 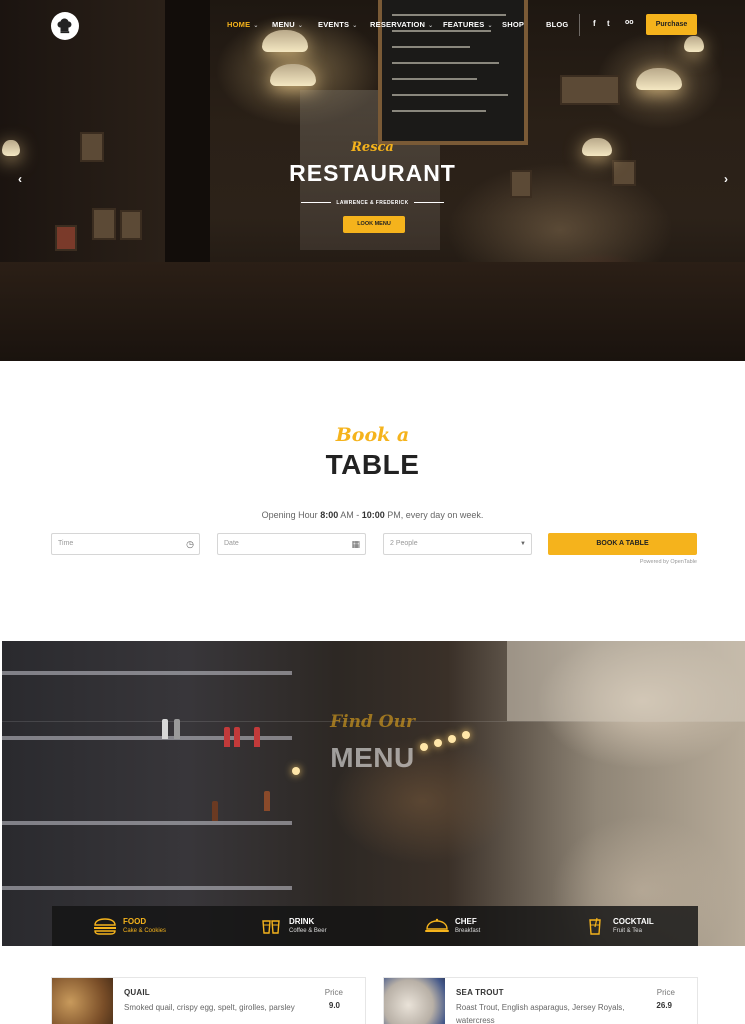 I want to click on dish-icon, so click(x=437, y=925).